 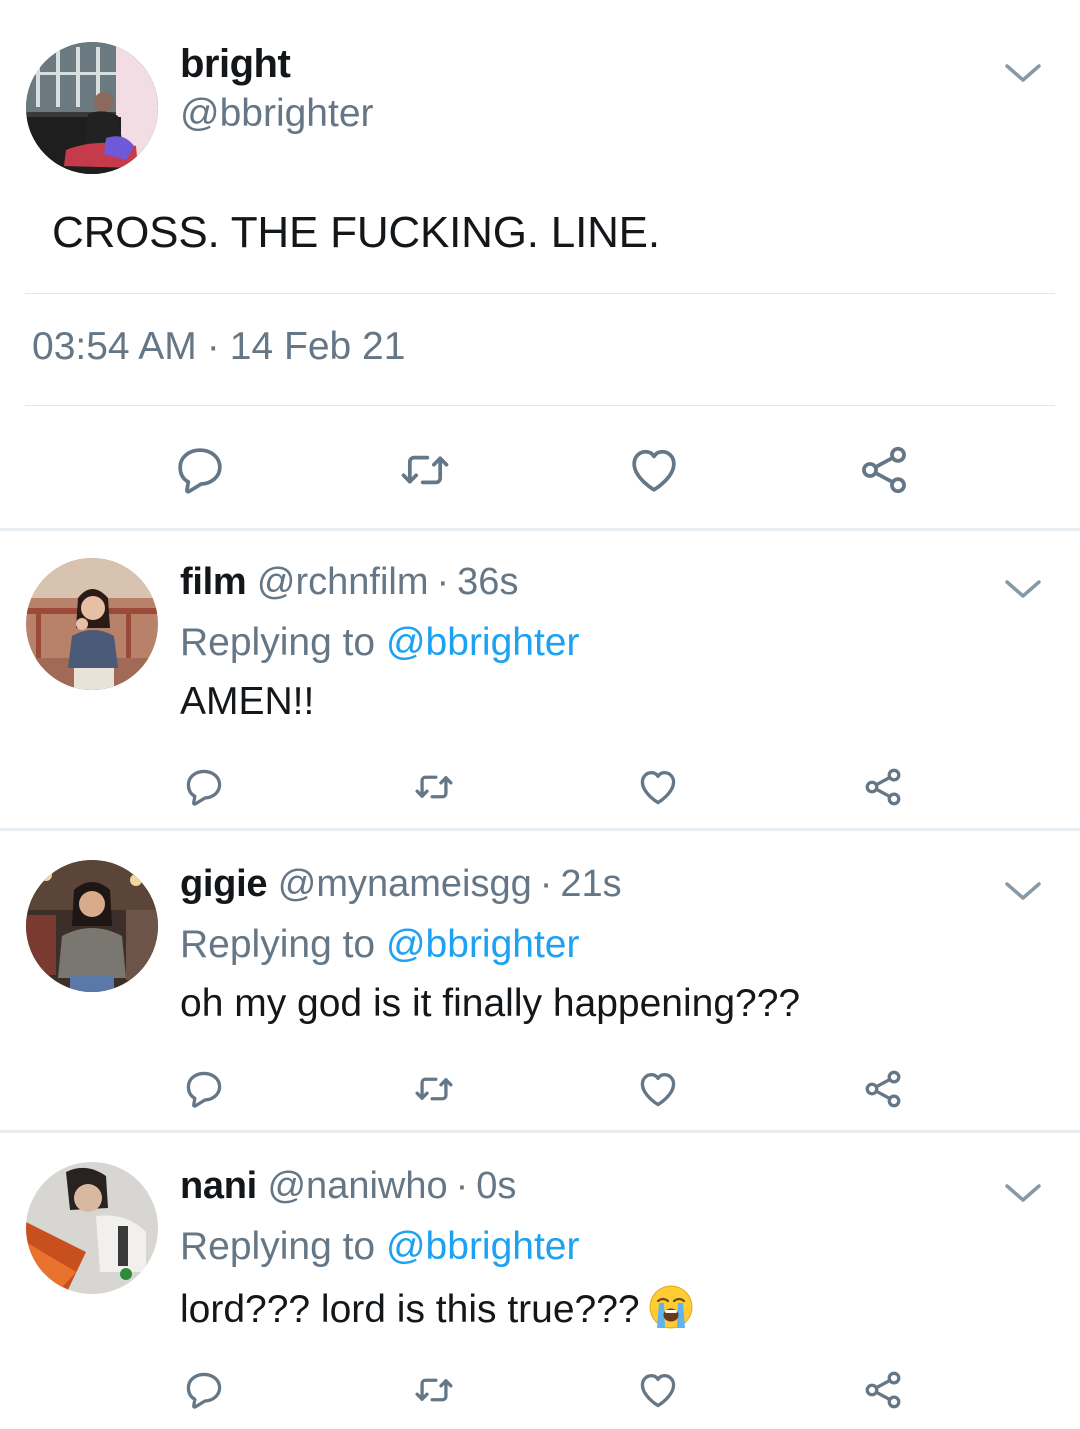 What do you see at coordinates (92, 108) in the screenshot?
I see `avatar-bright` at bounding box center [92, 108].